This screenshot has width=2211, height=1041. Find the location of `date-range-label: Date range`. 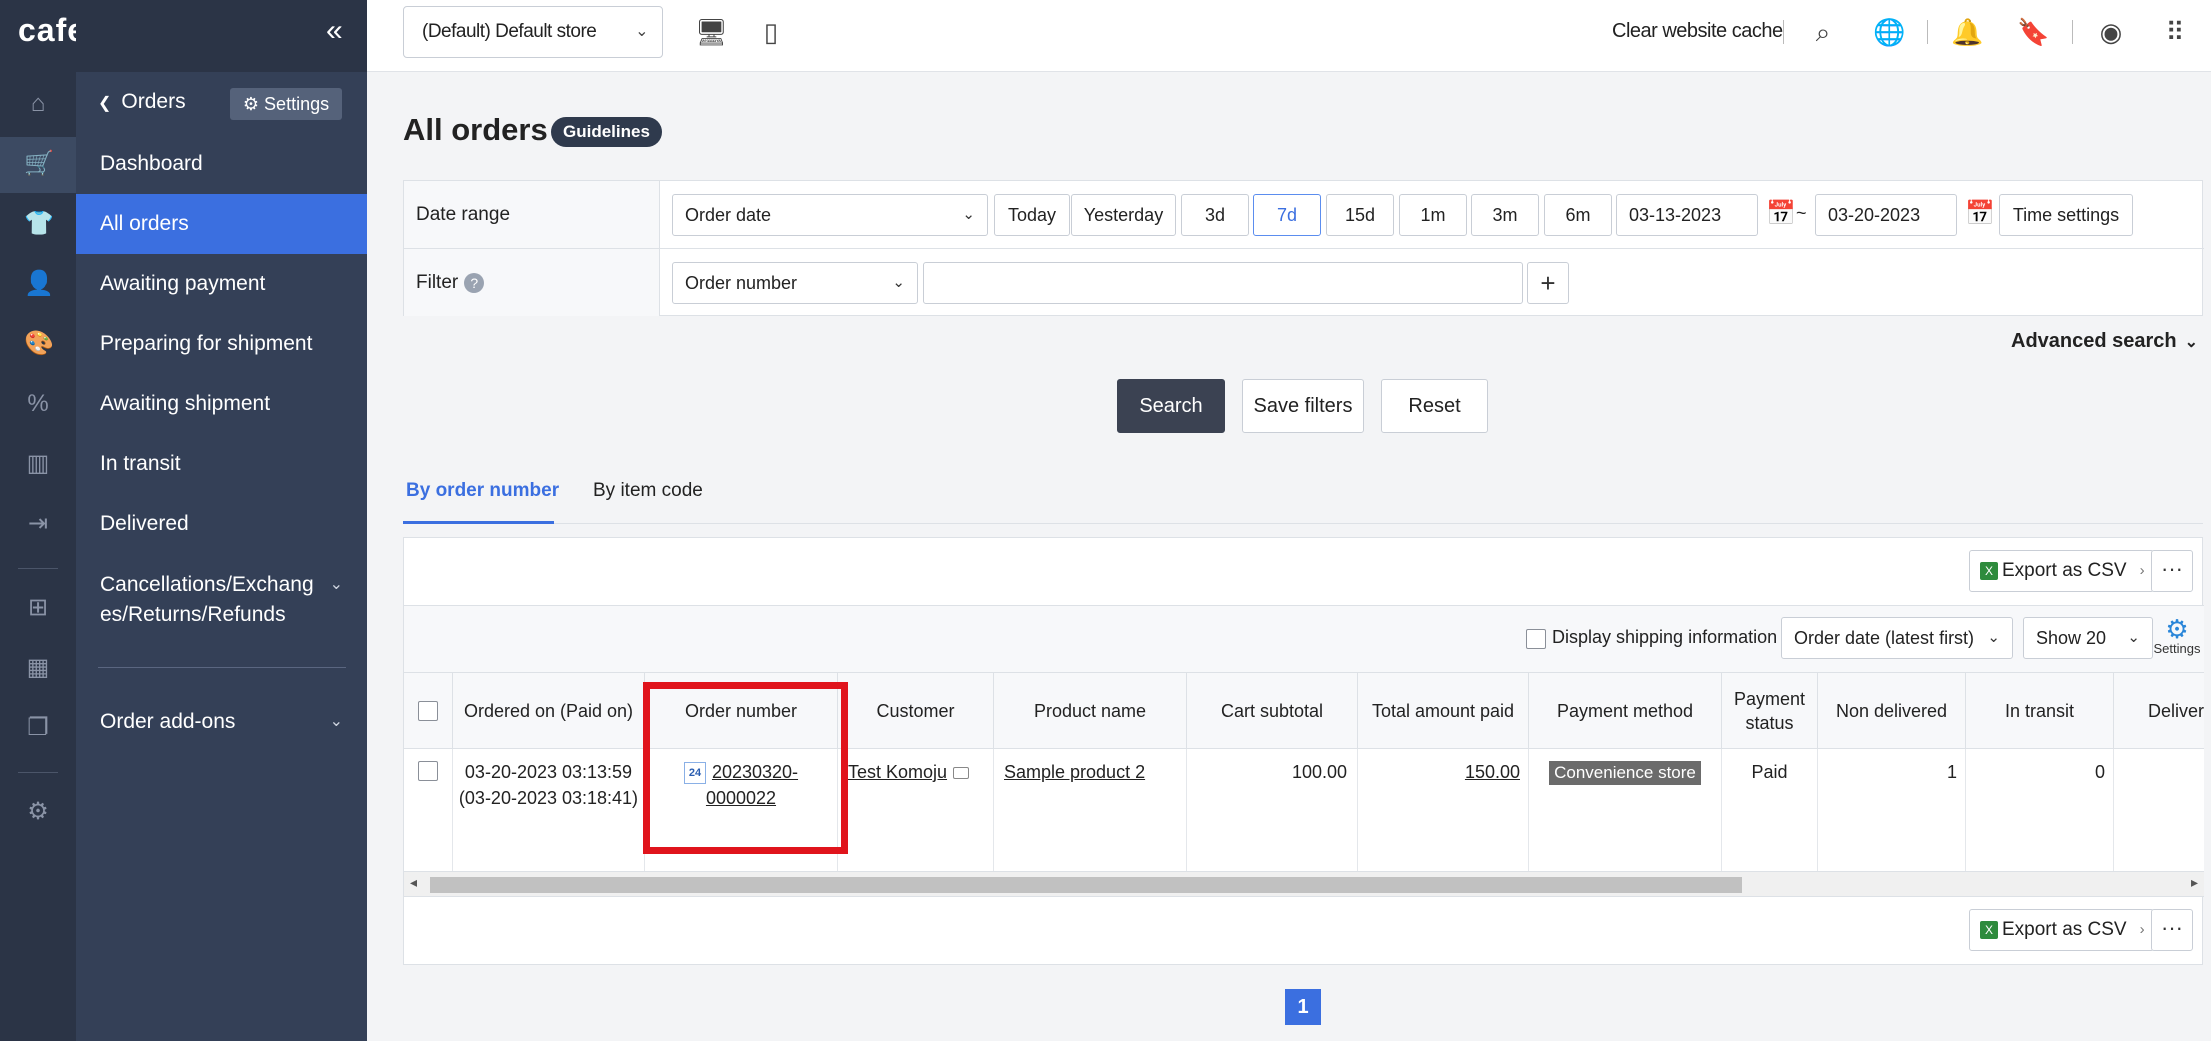

date-range-label: Date range is located at coordinates (532, 214).